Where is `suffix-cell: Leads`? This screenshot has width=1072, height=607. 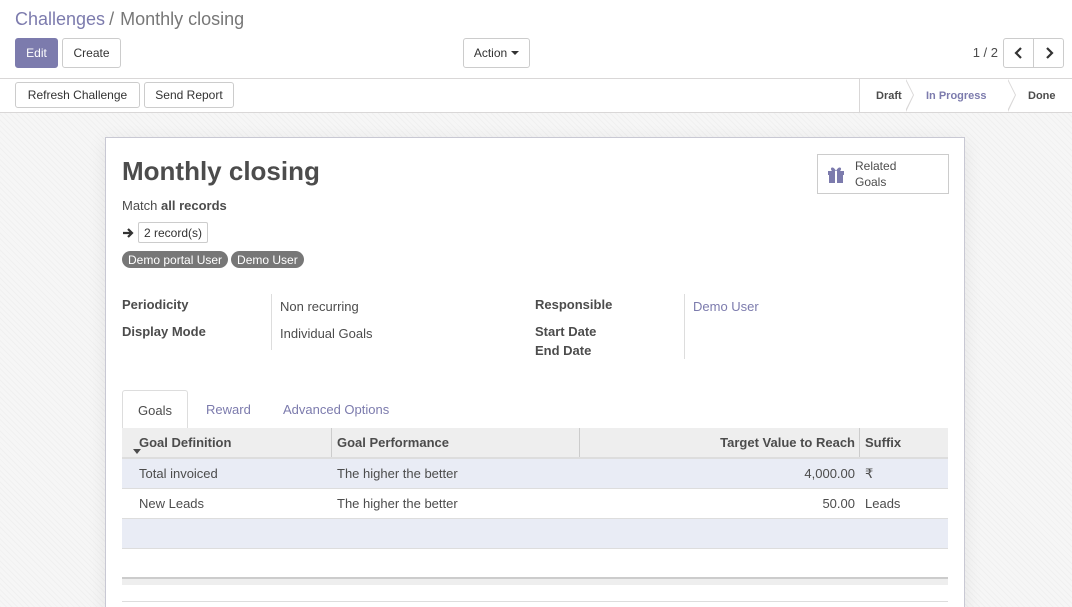 suffix-cell: Leads is located at coordinates (883, 503).